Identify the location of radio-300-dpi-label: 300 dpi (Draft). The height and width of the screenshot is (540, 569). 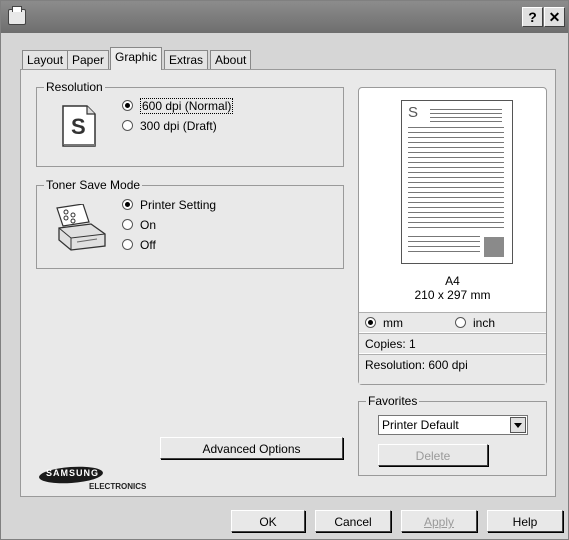
(178, 126).